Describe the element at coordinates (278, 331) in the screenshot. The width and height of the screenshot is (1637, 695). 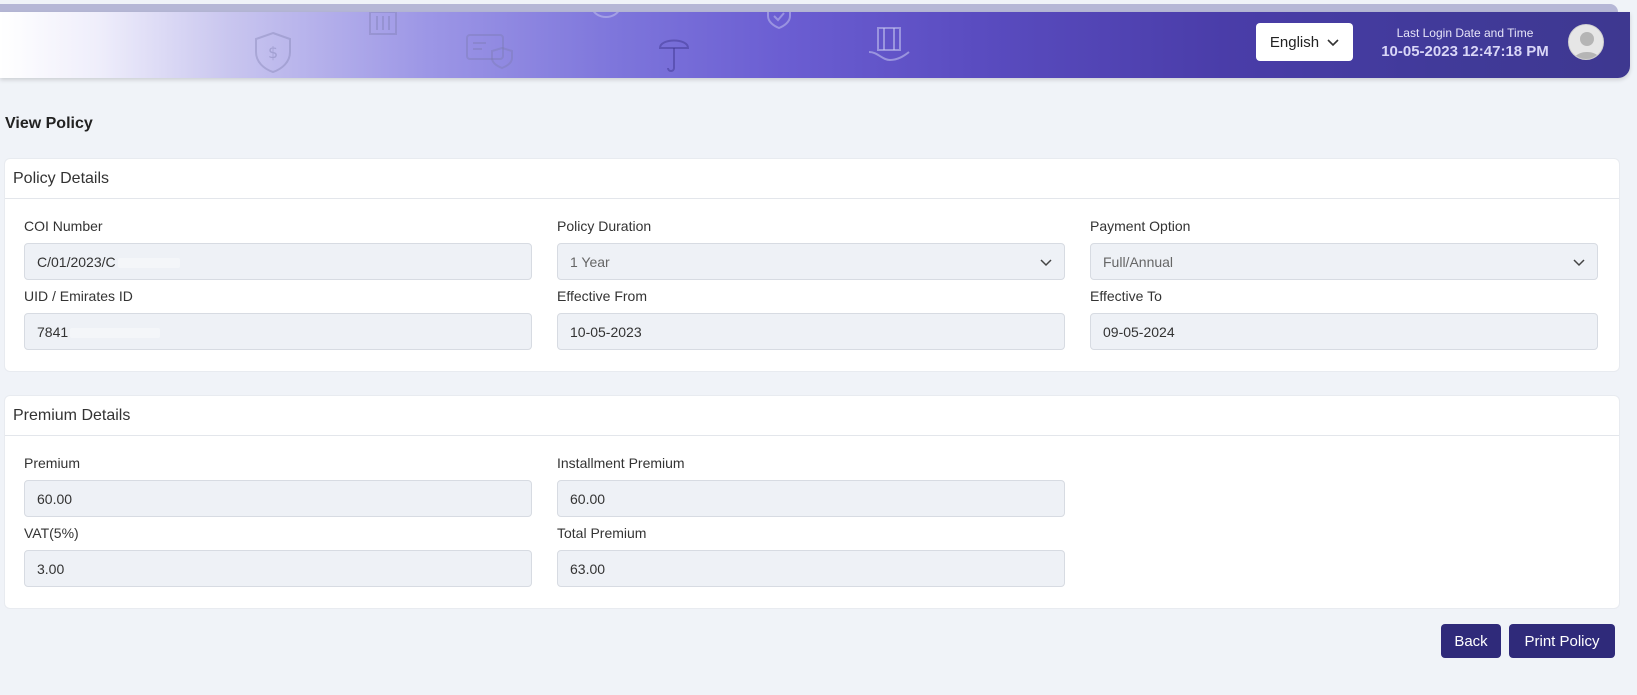
I see `uid-input: 7841` at that location.